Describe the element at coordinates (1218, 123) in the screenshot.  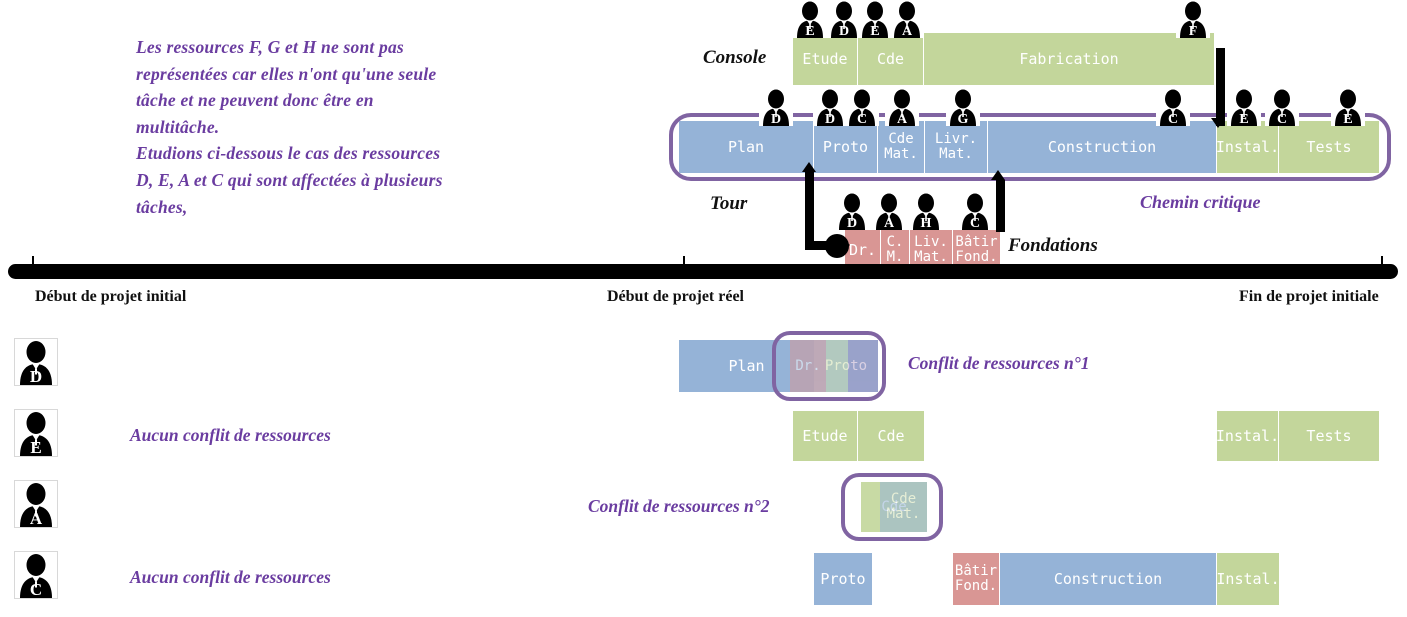
I see `arrowhead-down` at that location.